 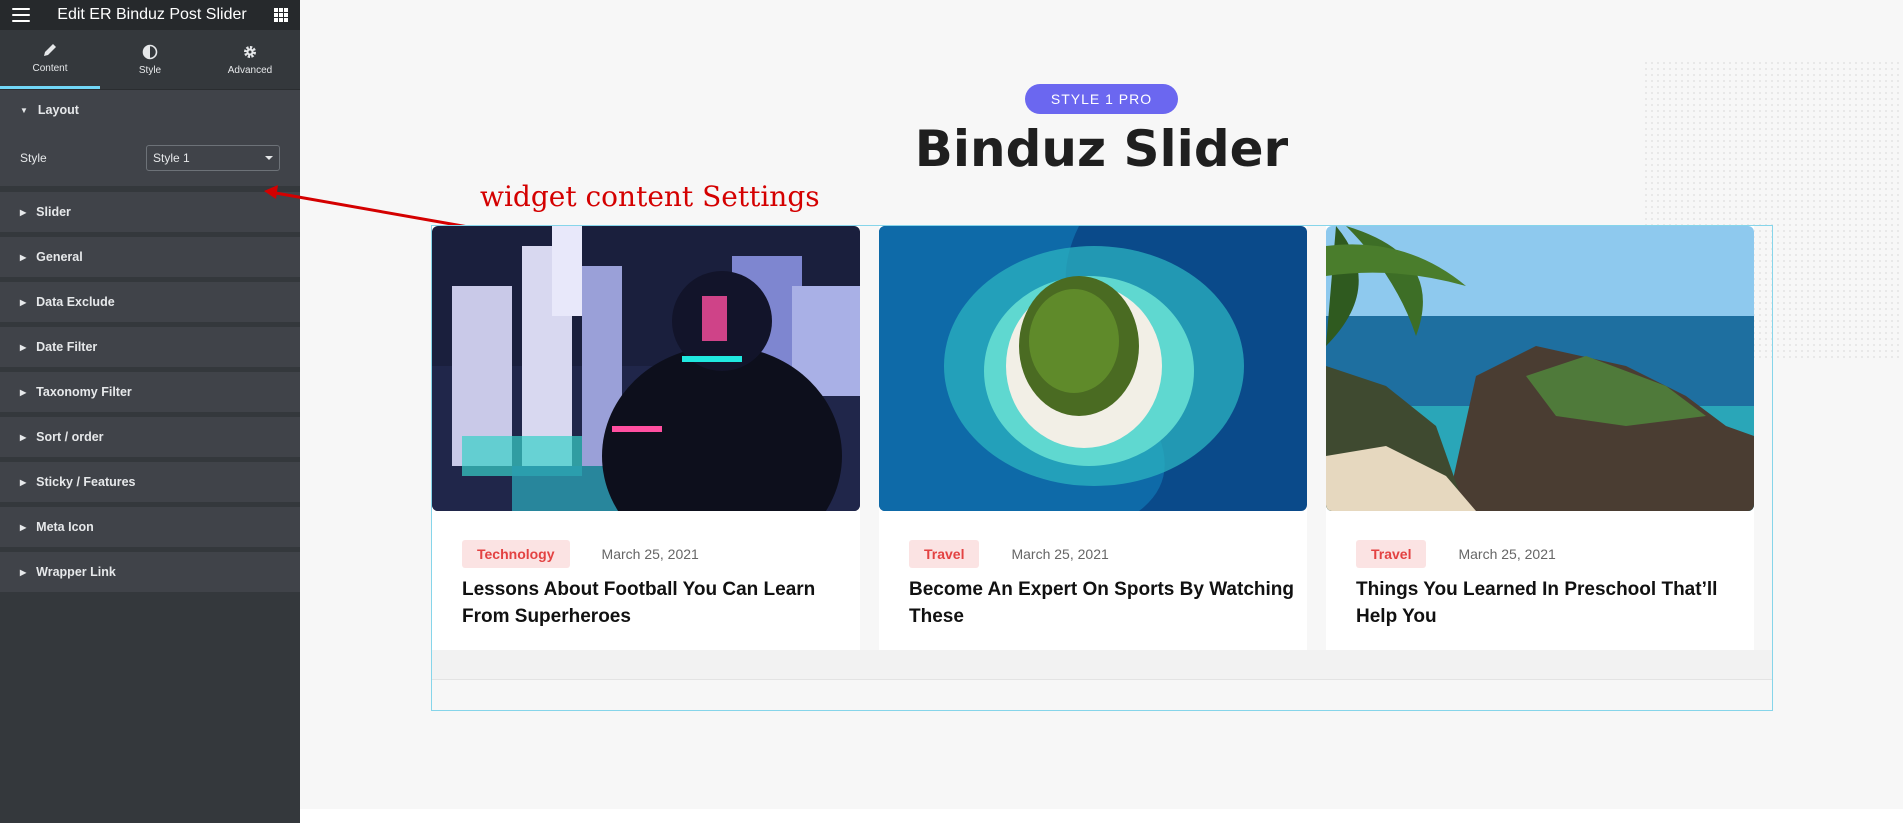 I want to click on style-select-value: Style 1, so click(x=171, y=158).